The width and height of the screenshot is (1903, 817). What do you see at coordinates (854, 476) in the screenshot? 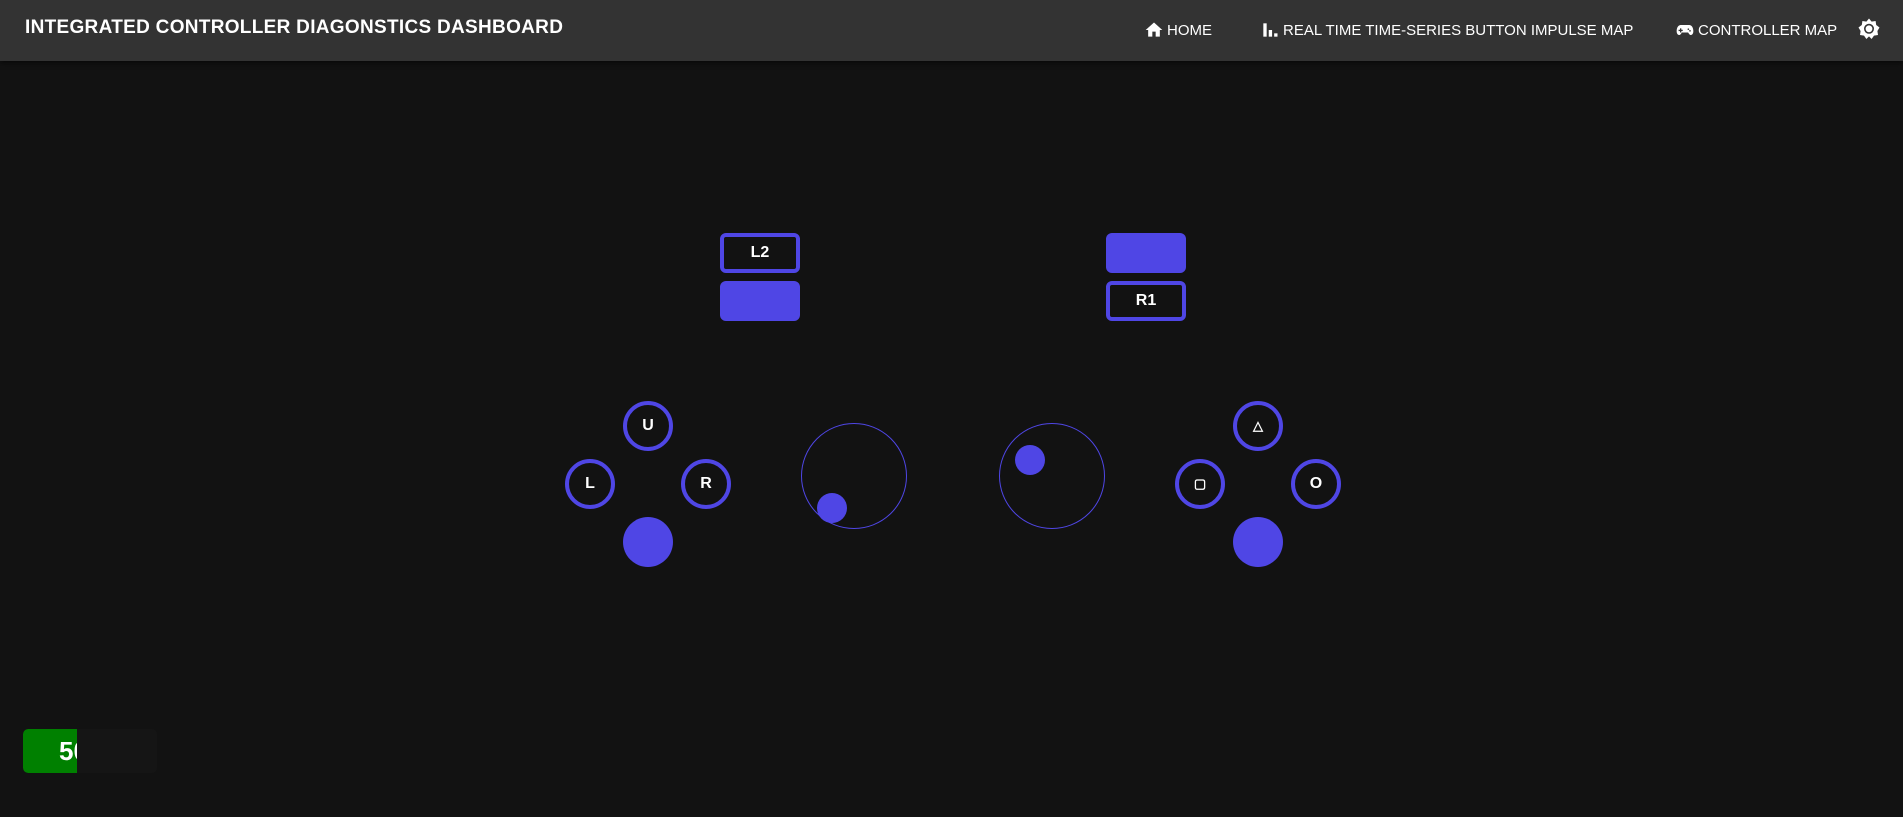
I see `left-stick-ring` at bounding box center [854, 476].